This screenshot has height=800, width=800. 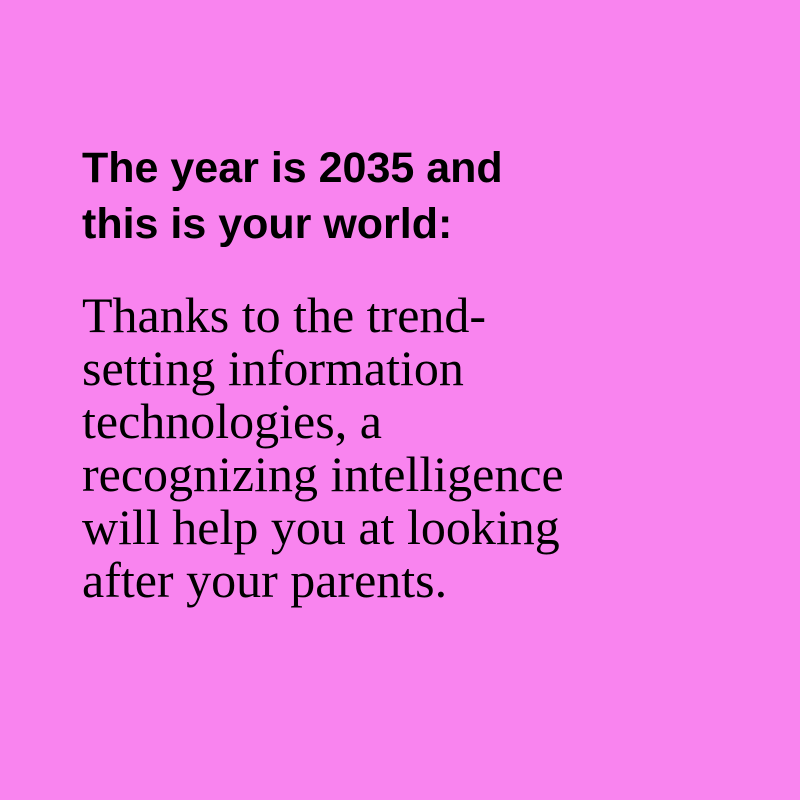 What do you see at coordinates (284, 315) in the screenshot?
I see `body-line: Thanks to the trend-` at bounding box center [284, 315].